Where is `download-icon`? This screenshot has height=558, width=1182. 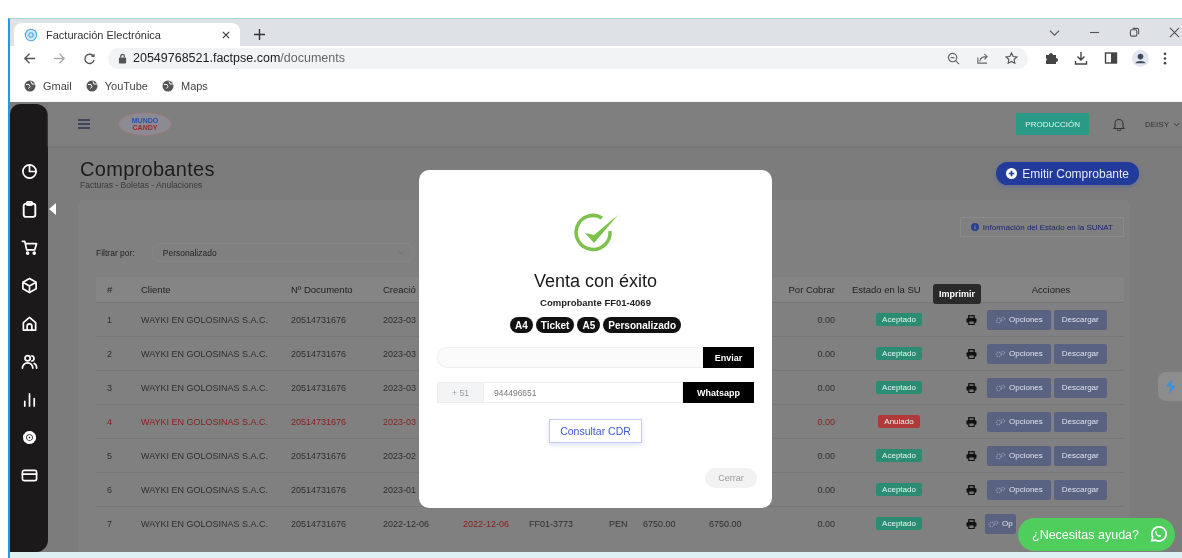
download-icon is located at coordinates (1081, 58).